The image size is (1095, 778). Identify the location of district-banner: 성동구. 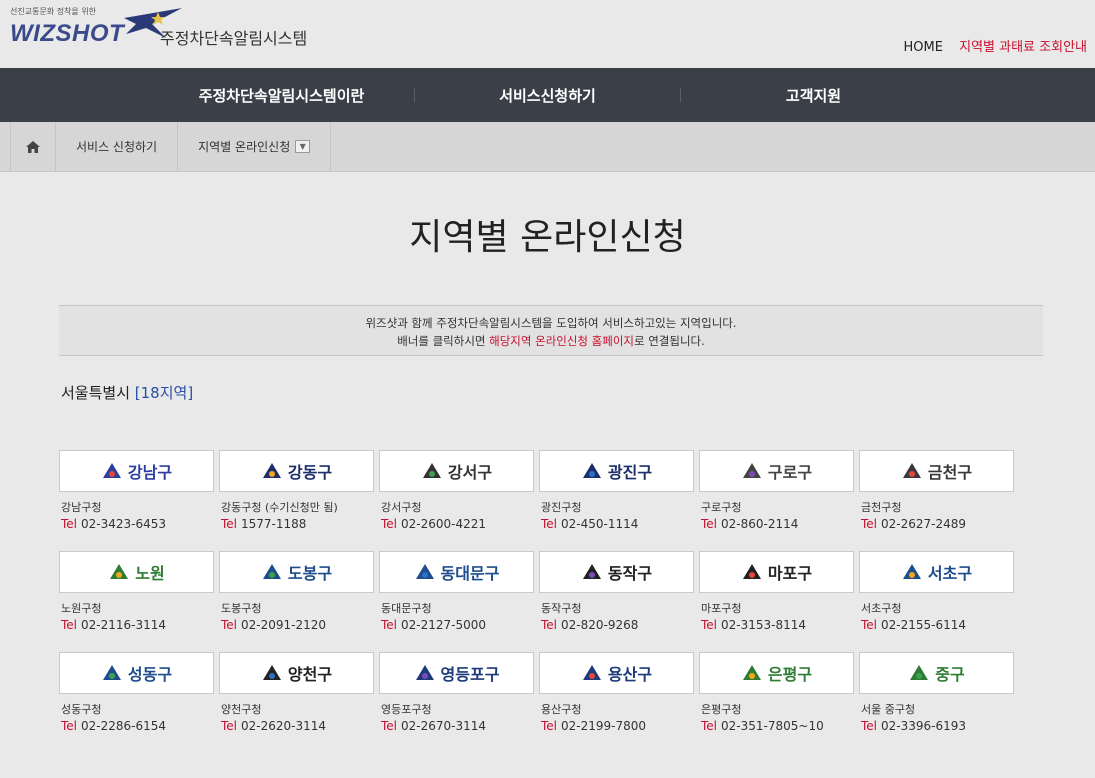
(136, 673).